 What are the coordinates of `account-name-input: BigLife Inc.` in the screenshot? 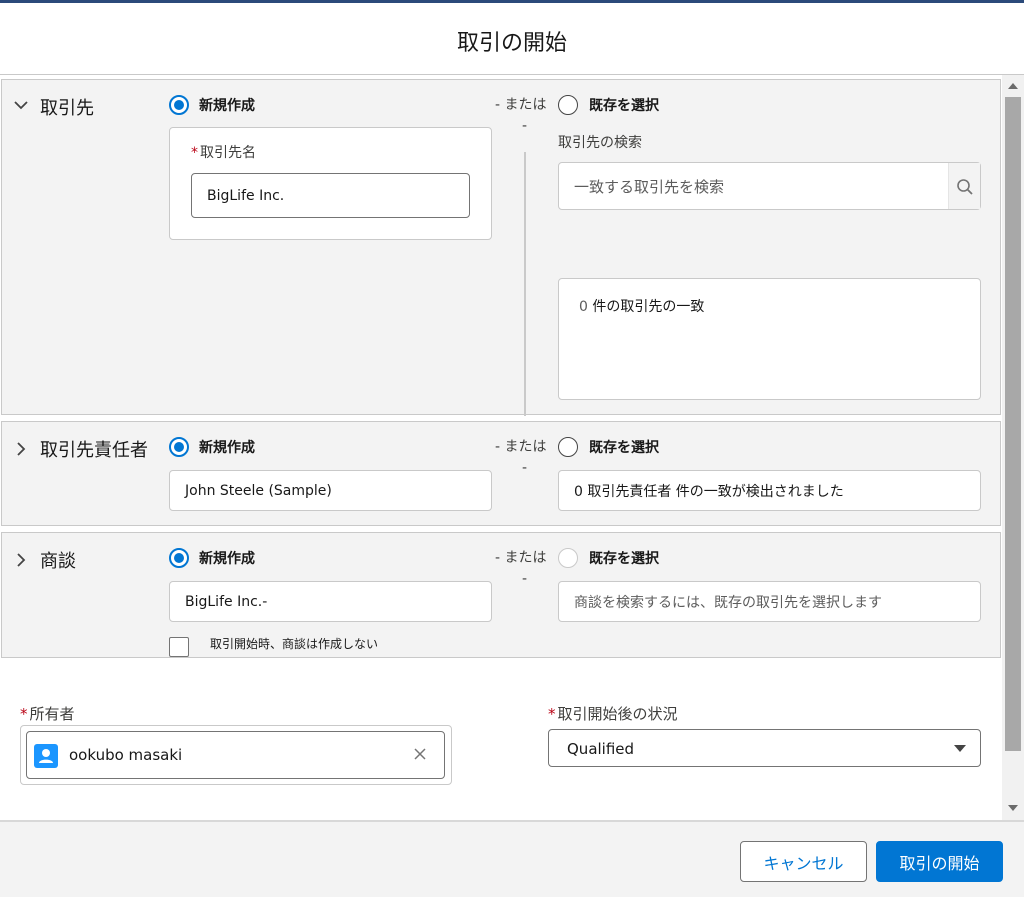 It's located at (330, 195).